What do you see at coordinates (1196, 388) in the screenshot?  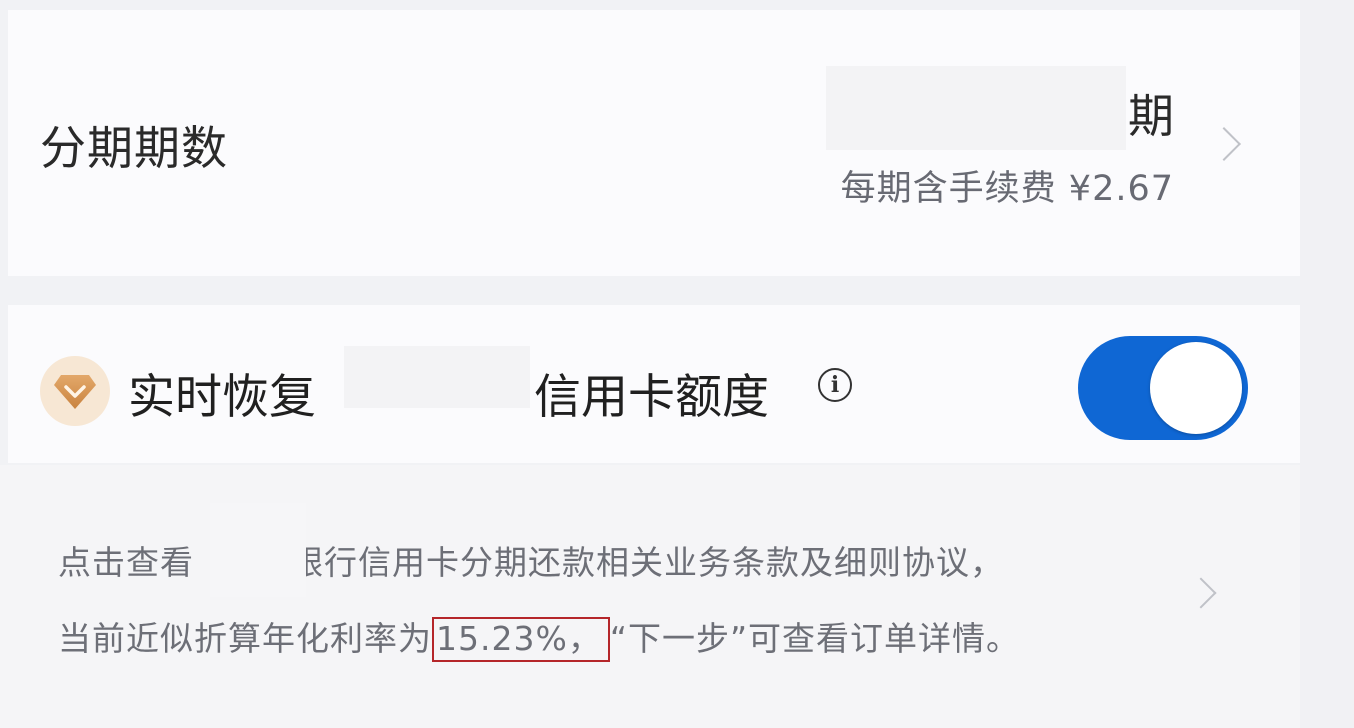 I see `toggle-knob` at bounding box center [1196, 388].